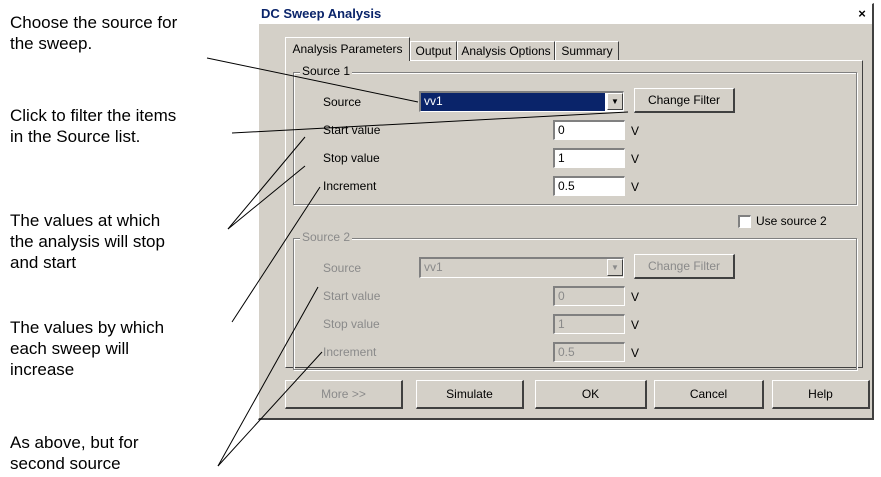 The image size is (881, 477). What do you see at coordinates (589, 352) in the screenshot?
I see `source2-increment-input: 0.5` at bounding box center [589, 352].